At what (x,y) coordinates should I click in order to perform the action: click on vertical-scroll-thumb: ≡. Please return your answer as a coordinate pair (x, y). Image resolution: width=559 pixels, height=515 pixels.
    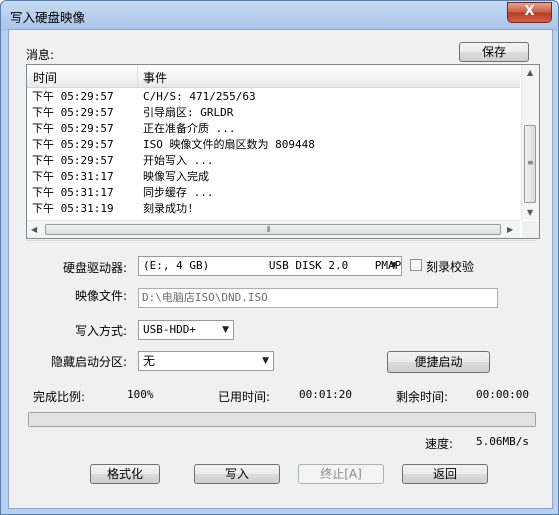
    Looking at the image, I should click on (530, 164).